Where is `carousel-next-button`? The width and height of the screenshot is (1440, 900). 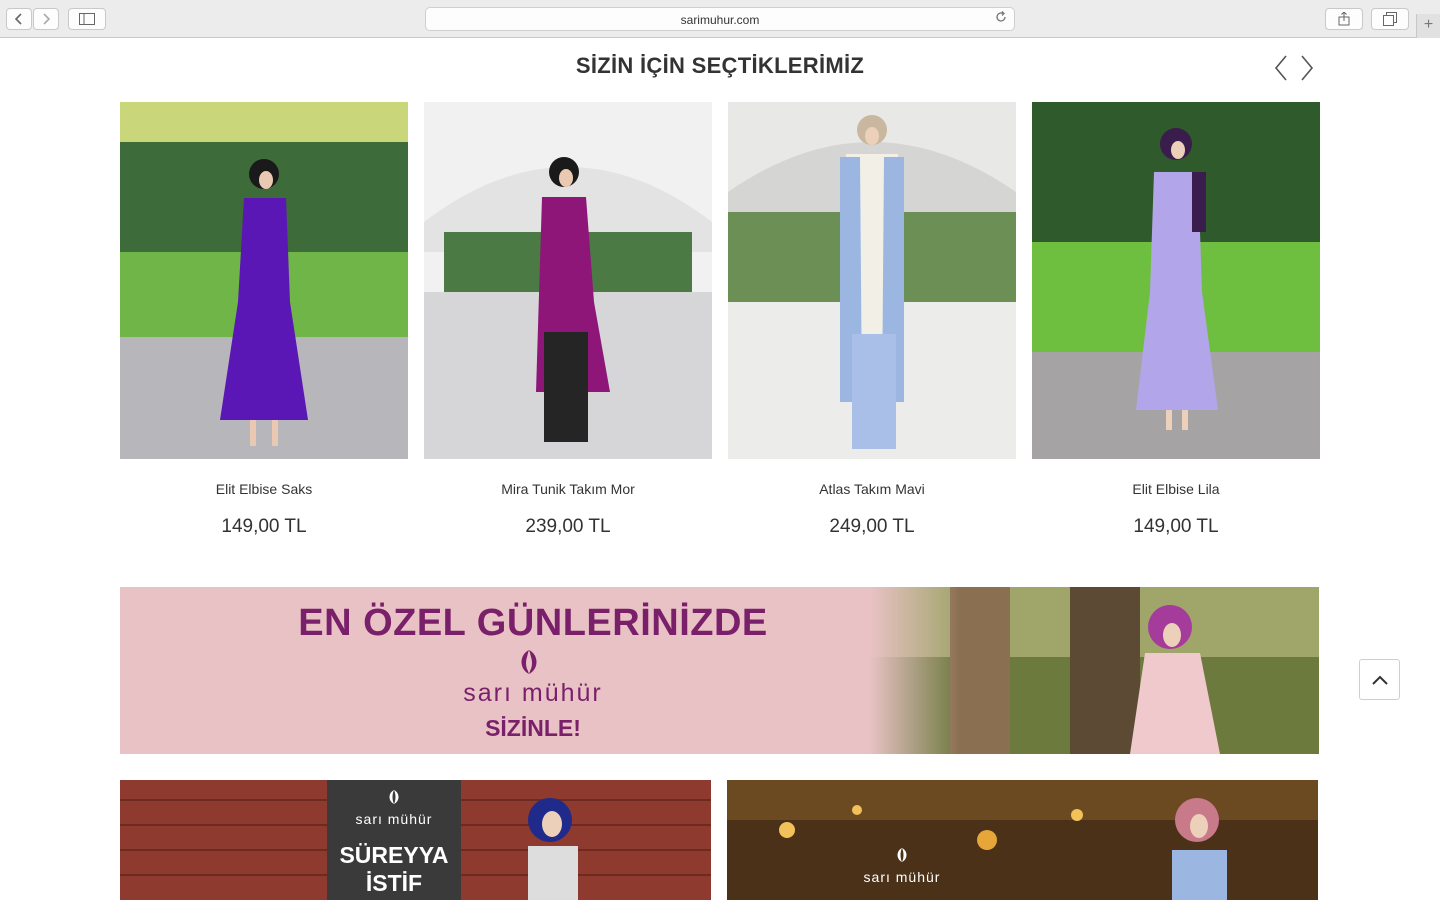
carousel-next-button is located at coordinates (1307, 68).